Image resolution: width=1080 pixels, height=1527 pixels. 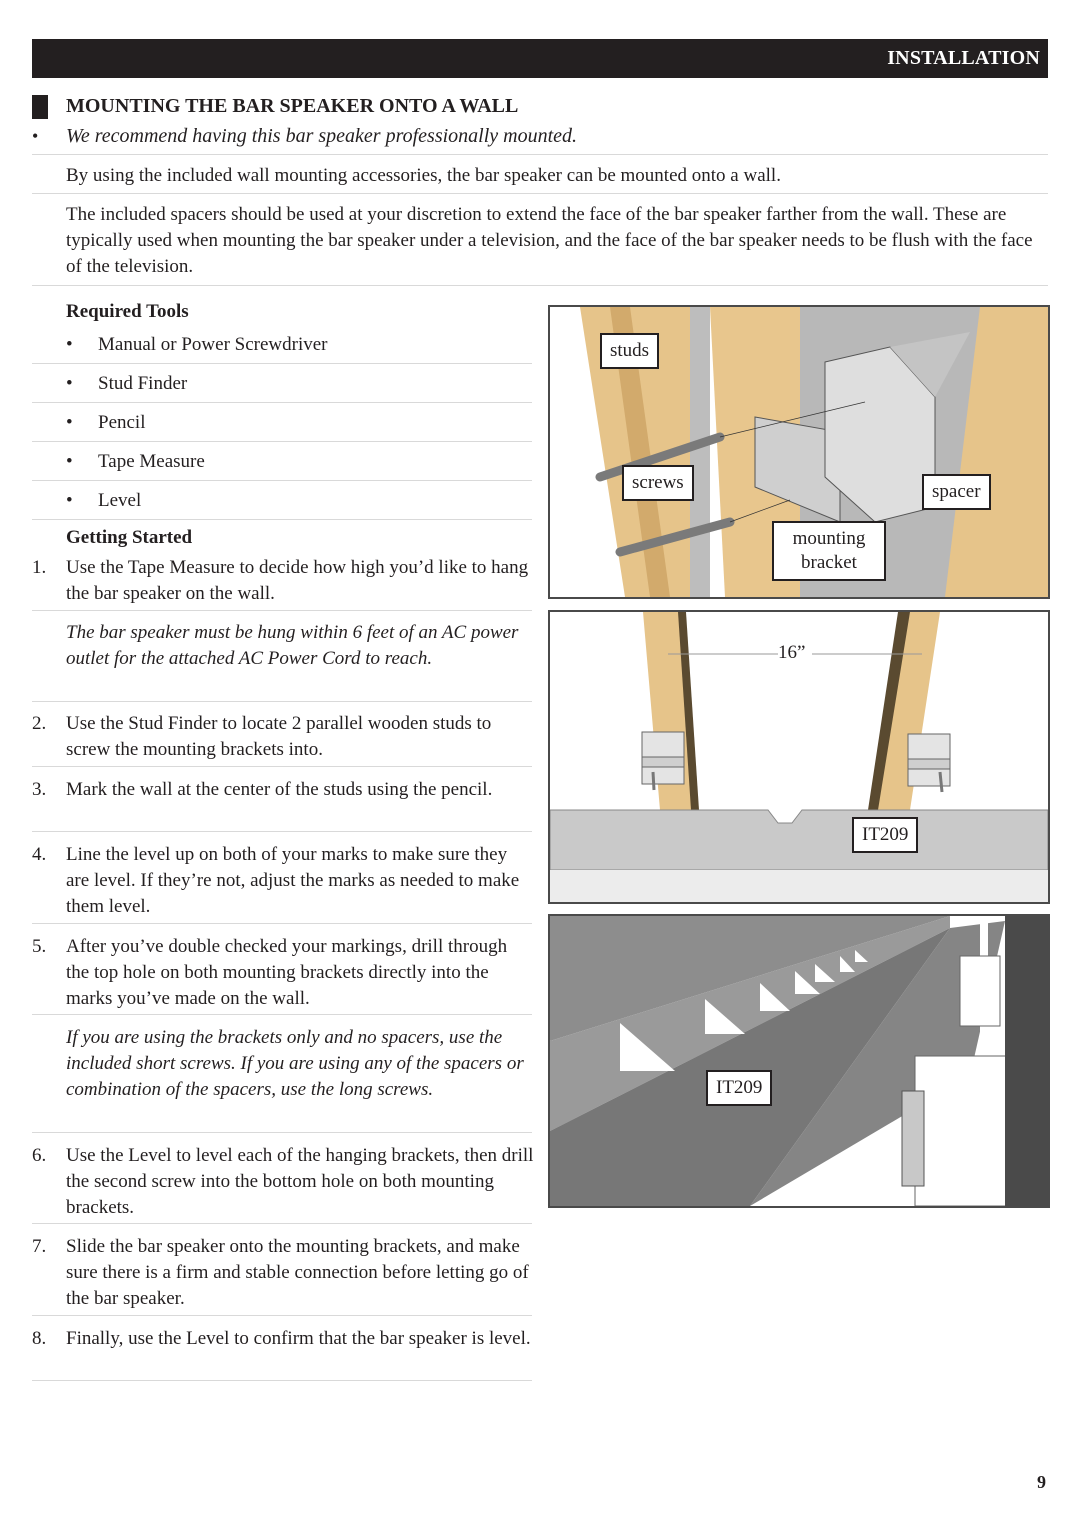 I want to click on bar-speaker-top, so click(x=799, y=840).